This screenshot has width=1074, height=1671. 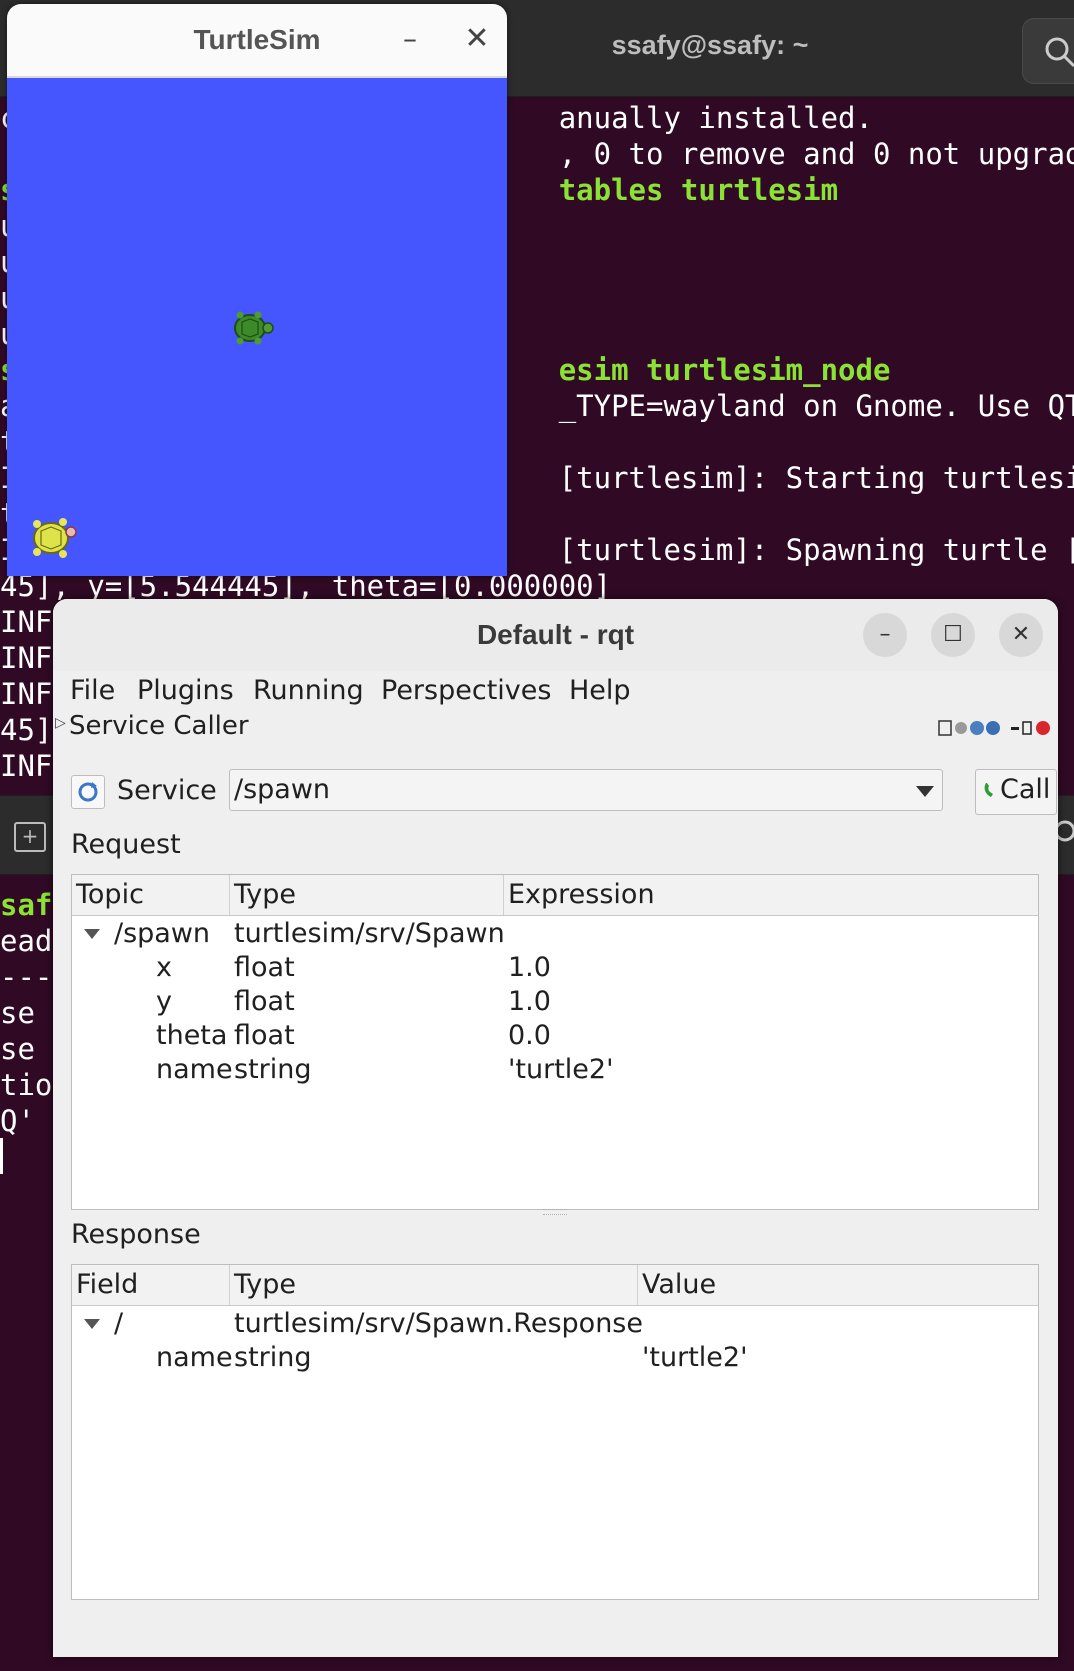 I want to click on column-header-field: Field, so click(x=151, y=1285).